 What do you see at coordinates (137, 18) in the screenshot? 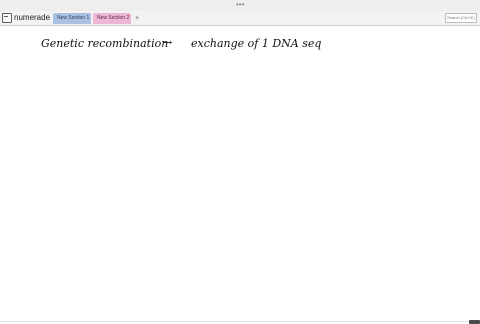
I see `add-section-button: +` at bounding box center [137, 18].